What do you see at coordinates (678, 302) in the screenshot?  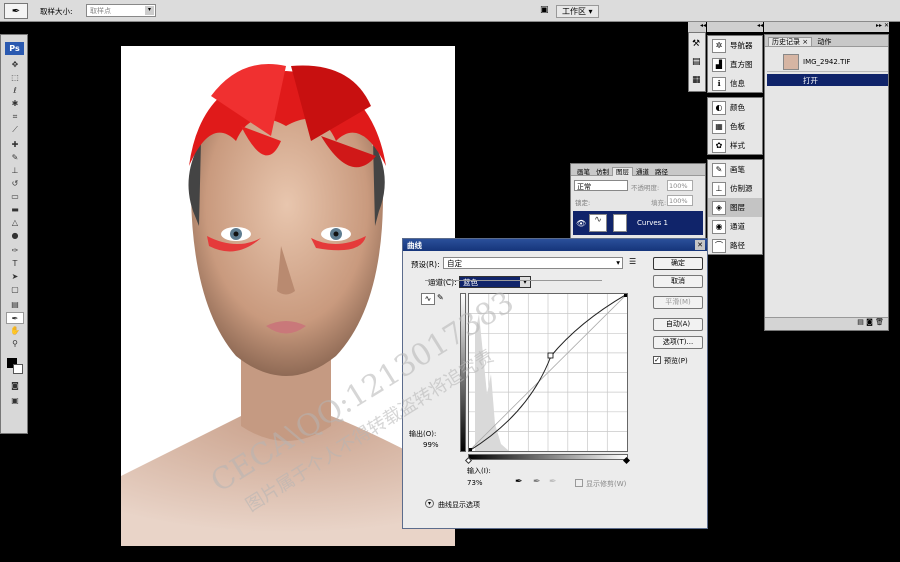 I see `smooth-button: 平滑(M)` at bounding box center [678, 302].